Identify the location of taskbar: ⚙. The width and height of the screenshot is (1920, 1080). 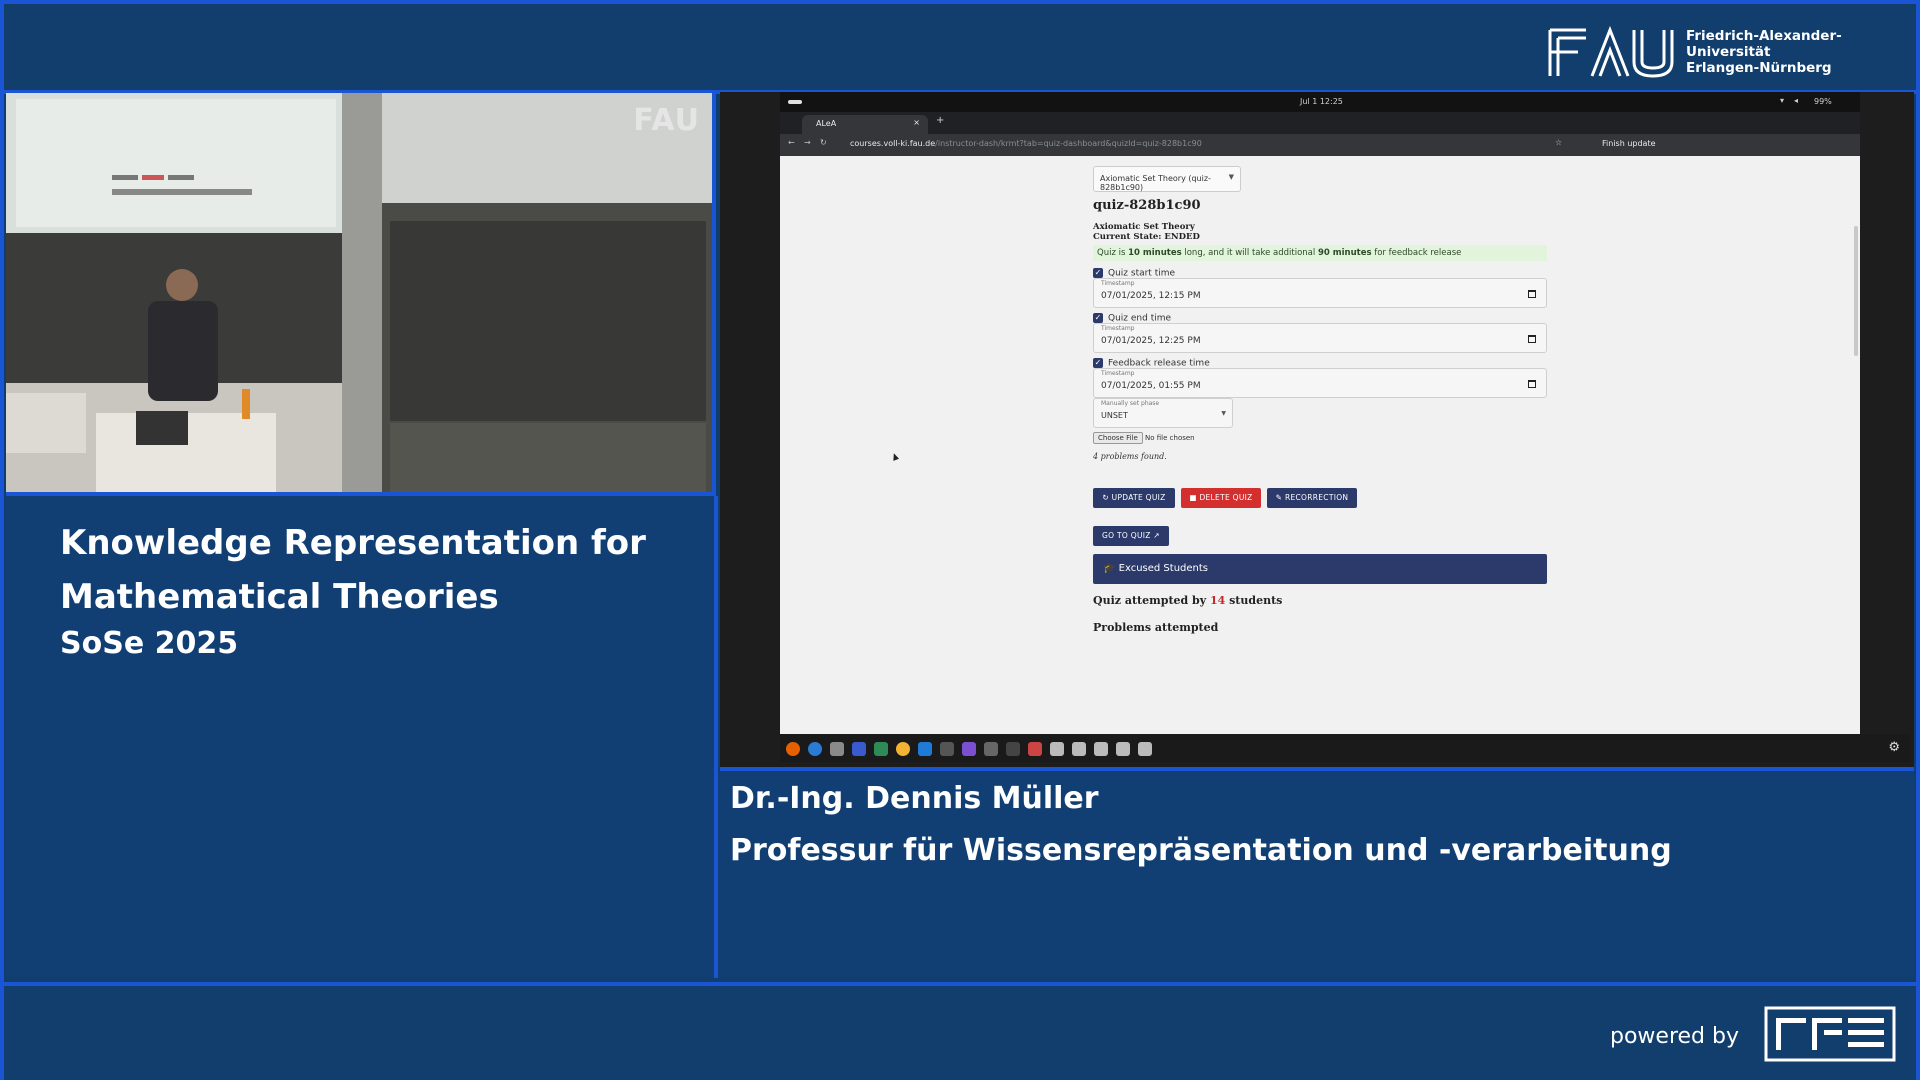
(1345, 748).